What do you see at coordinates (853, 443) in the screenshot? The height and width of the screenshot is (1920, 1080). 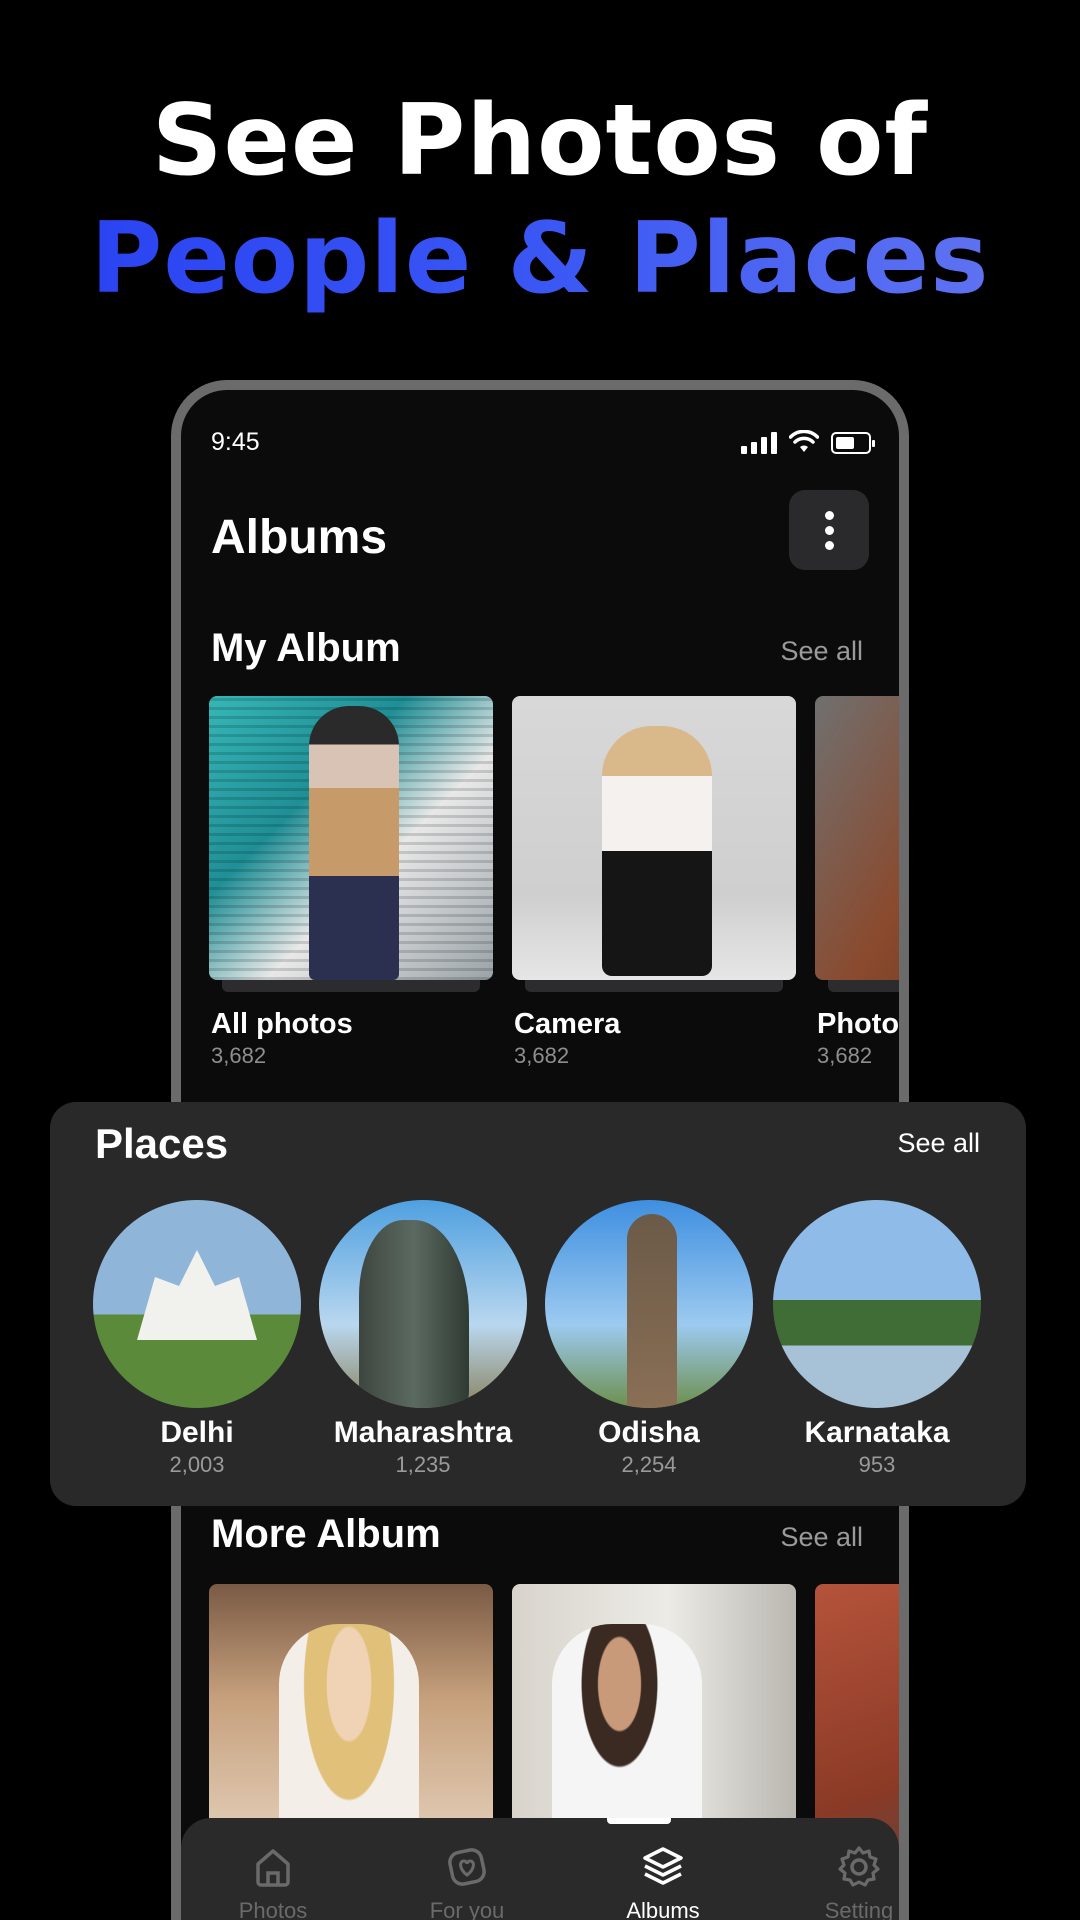 I see `battery-icon` at bounding box center [853, 443].